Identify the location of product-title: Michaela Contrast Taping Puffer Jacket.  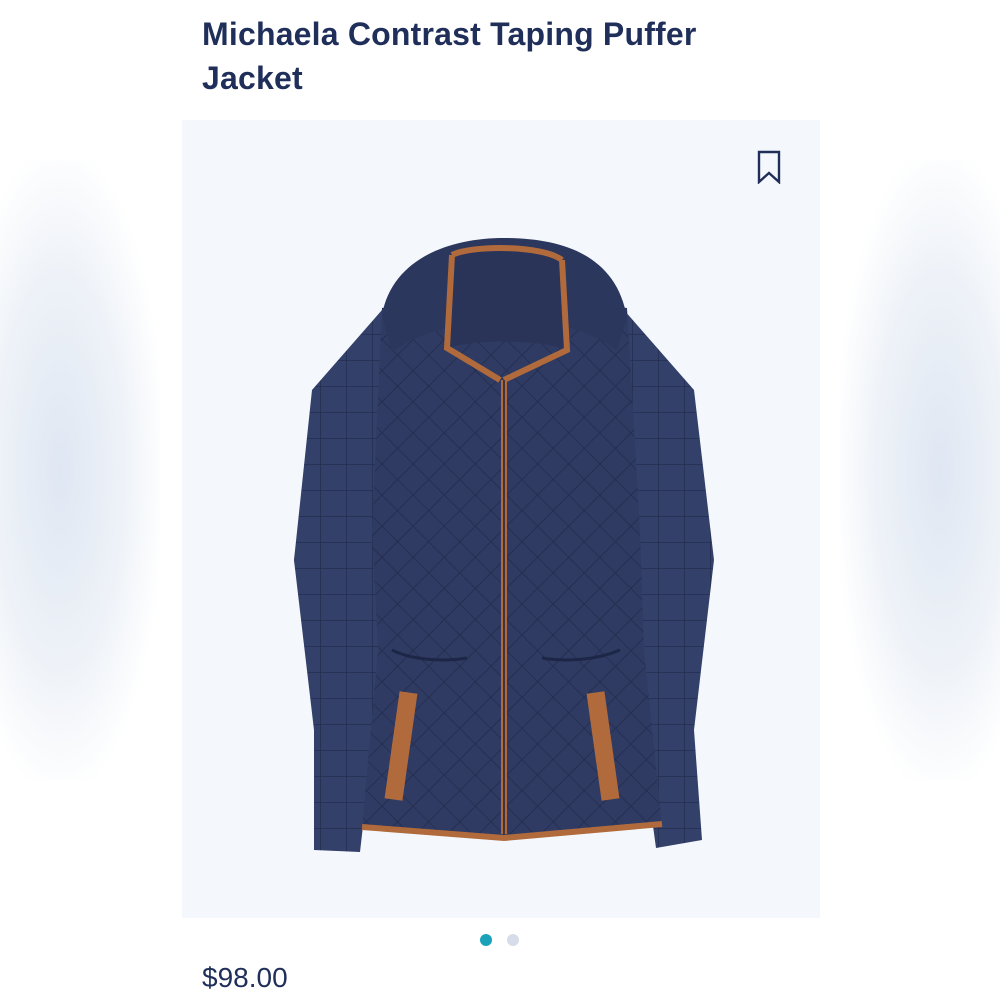
(449, 56).